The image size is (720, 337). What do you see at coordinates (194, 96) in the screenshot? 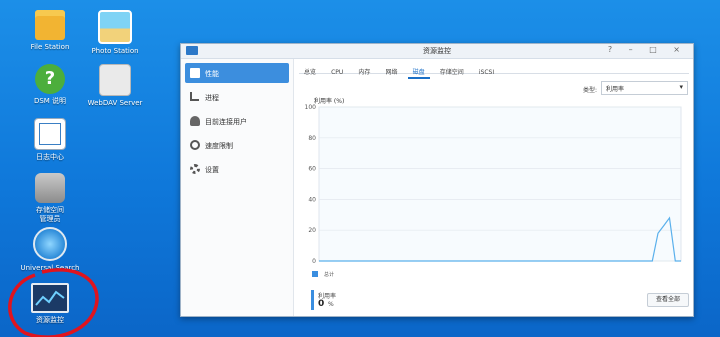
I see `process-icon` at bounding box center [194, 96].